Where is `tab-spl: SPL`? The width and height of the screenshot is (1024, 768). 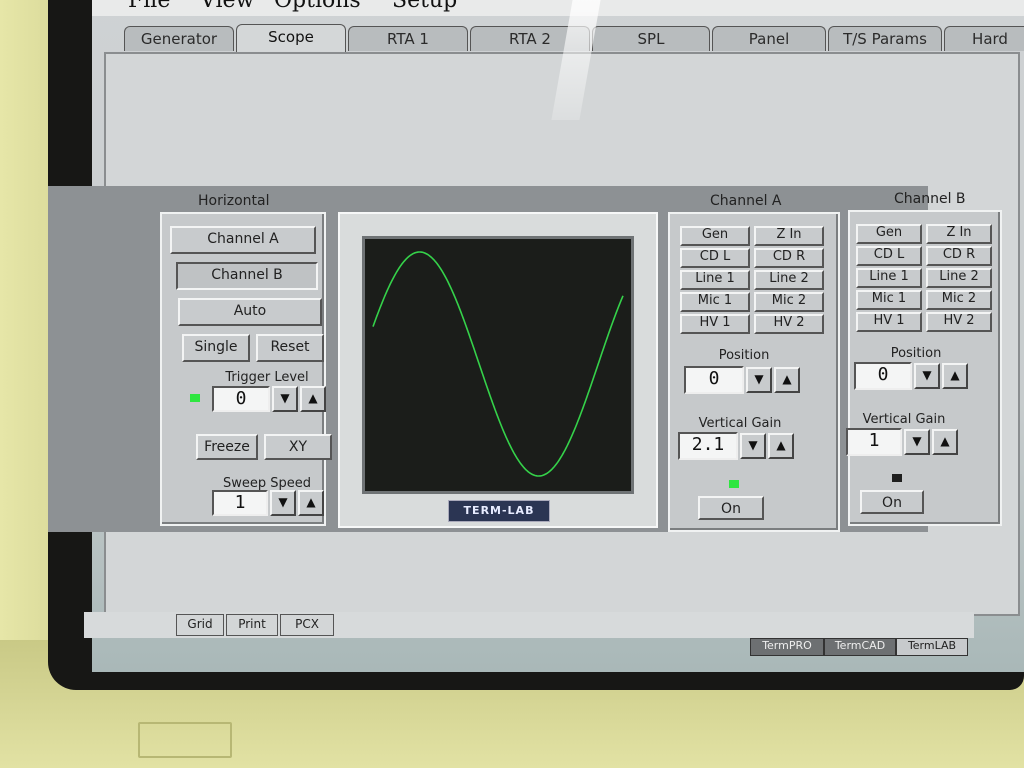
tab-spl: SPL is located at coordinates (651, 38).